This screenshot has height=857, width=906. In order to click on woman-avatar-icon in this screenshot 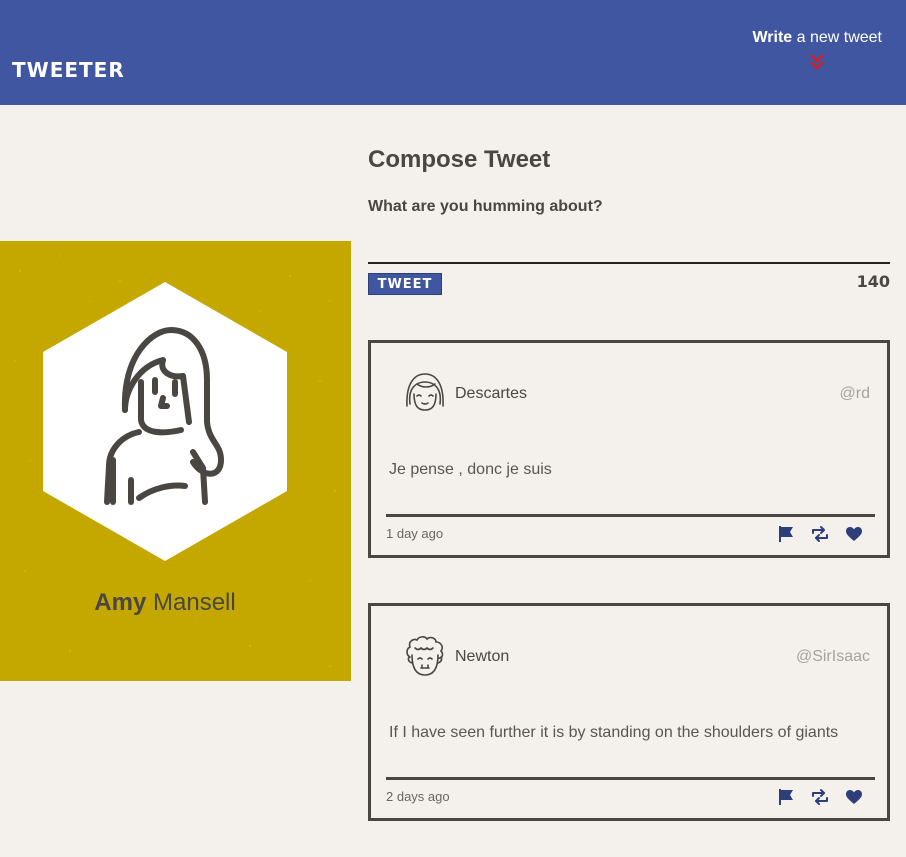, I will do `click(165, 421)`.